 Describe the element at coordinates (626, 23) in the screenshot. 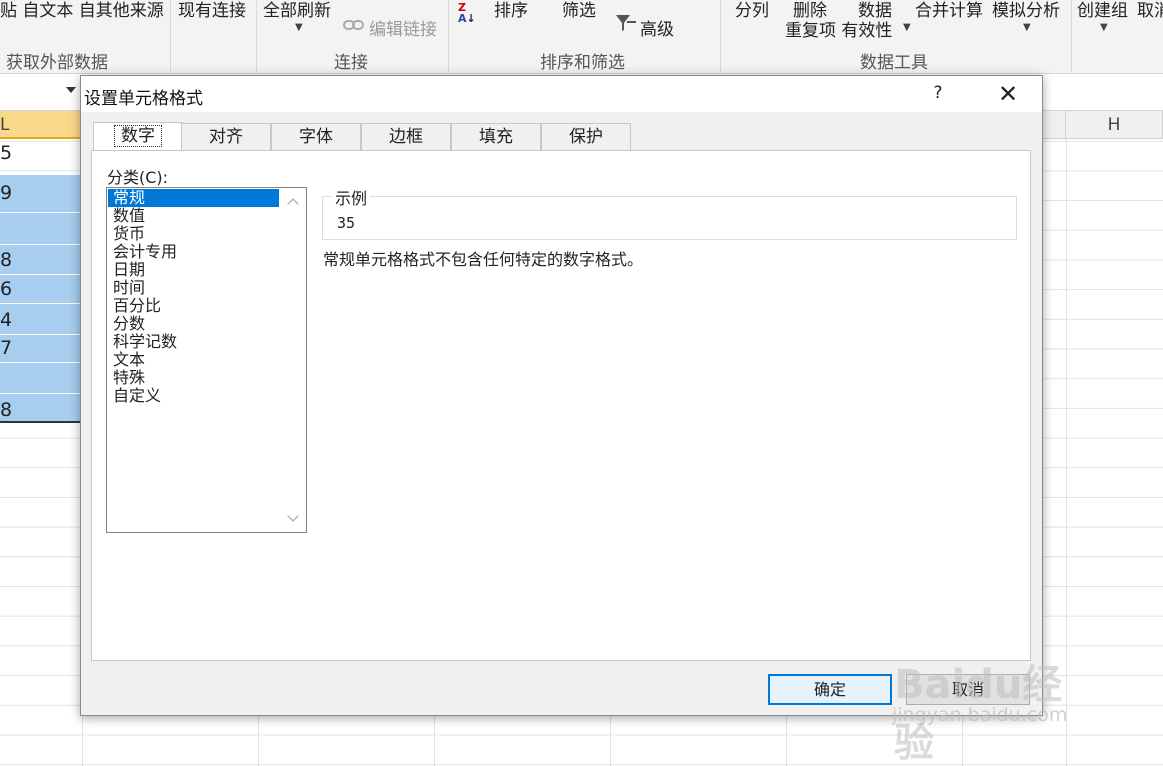

I see `advanced-filter-icon` at that location.